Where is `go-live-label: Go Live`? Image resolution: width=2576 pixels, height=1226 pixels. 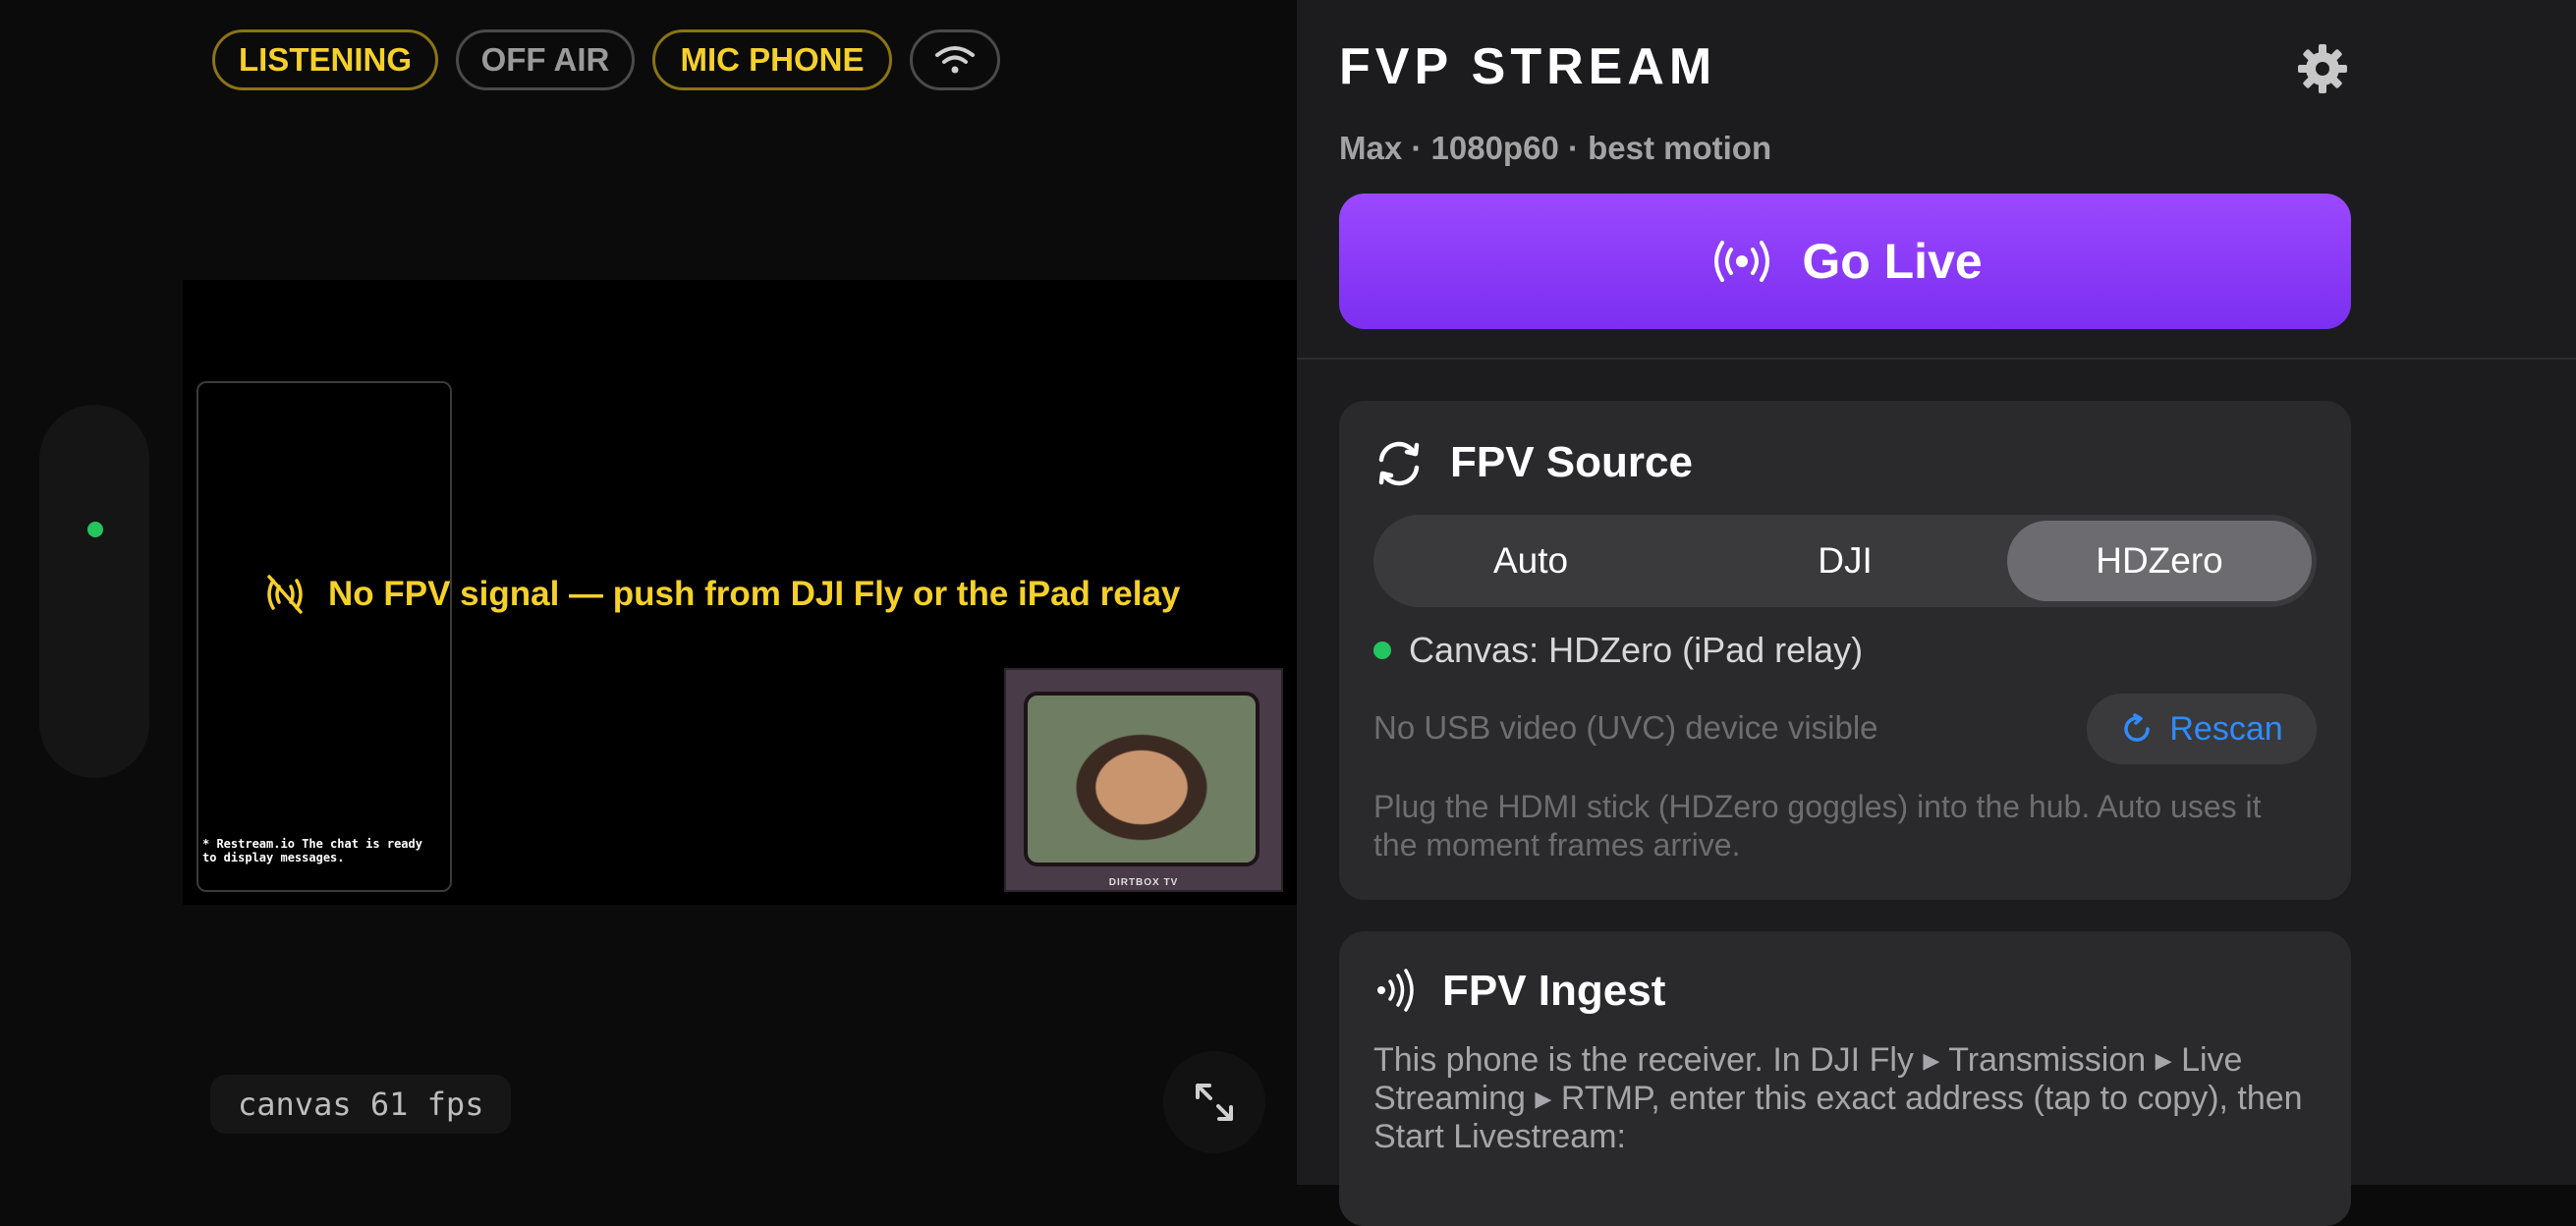
go-live-label: Go Live is located at coordinates (1892, 261).